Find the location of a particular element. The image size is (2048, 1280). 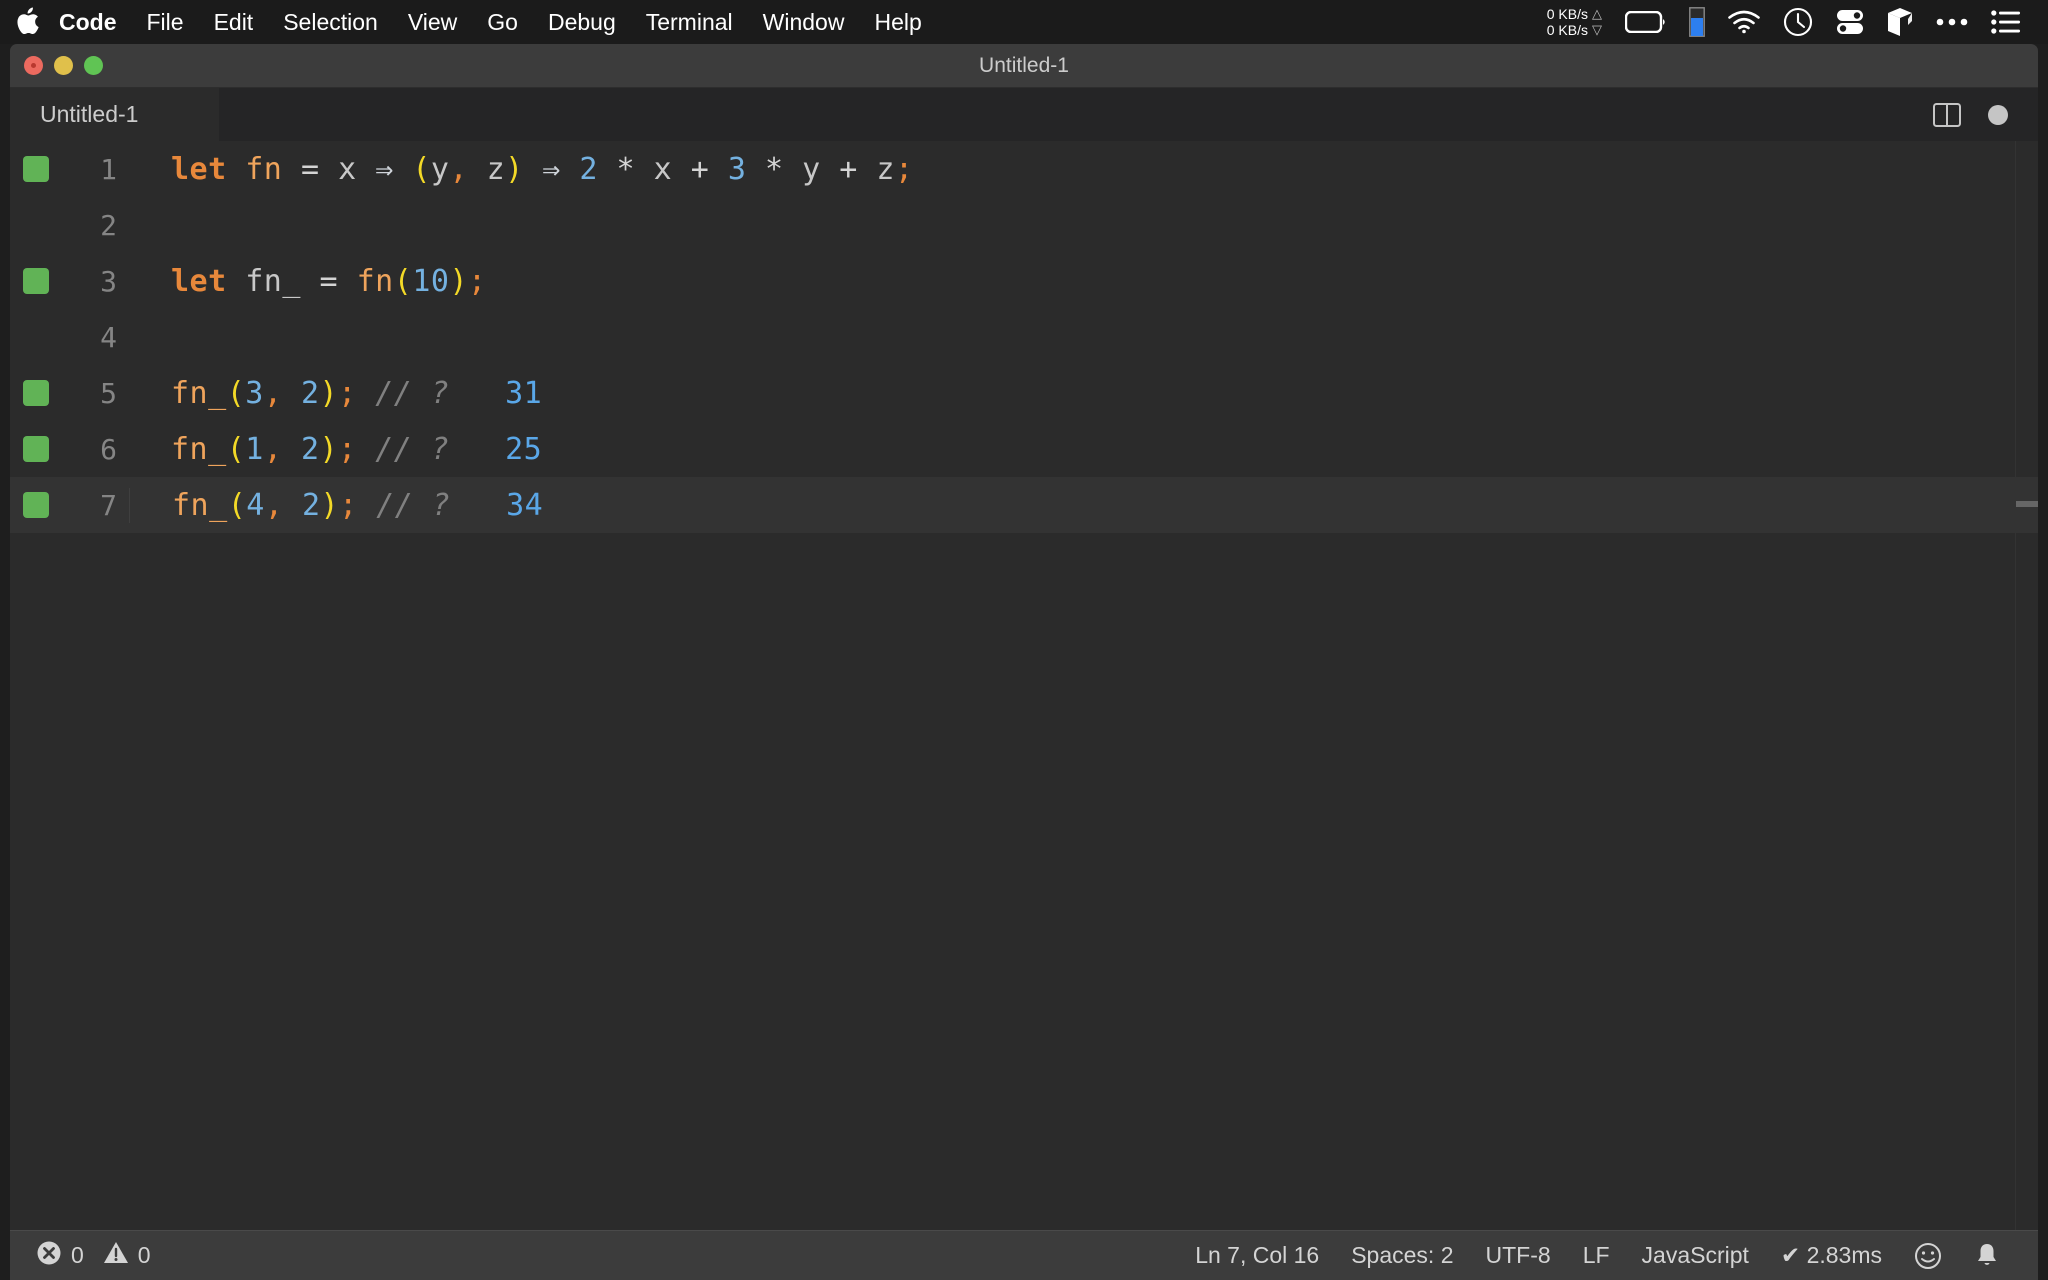

network-speed-indicator: 0 KB/s 0 KB/s △ ▽ is located at coordinates (1574, 22).